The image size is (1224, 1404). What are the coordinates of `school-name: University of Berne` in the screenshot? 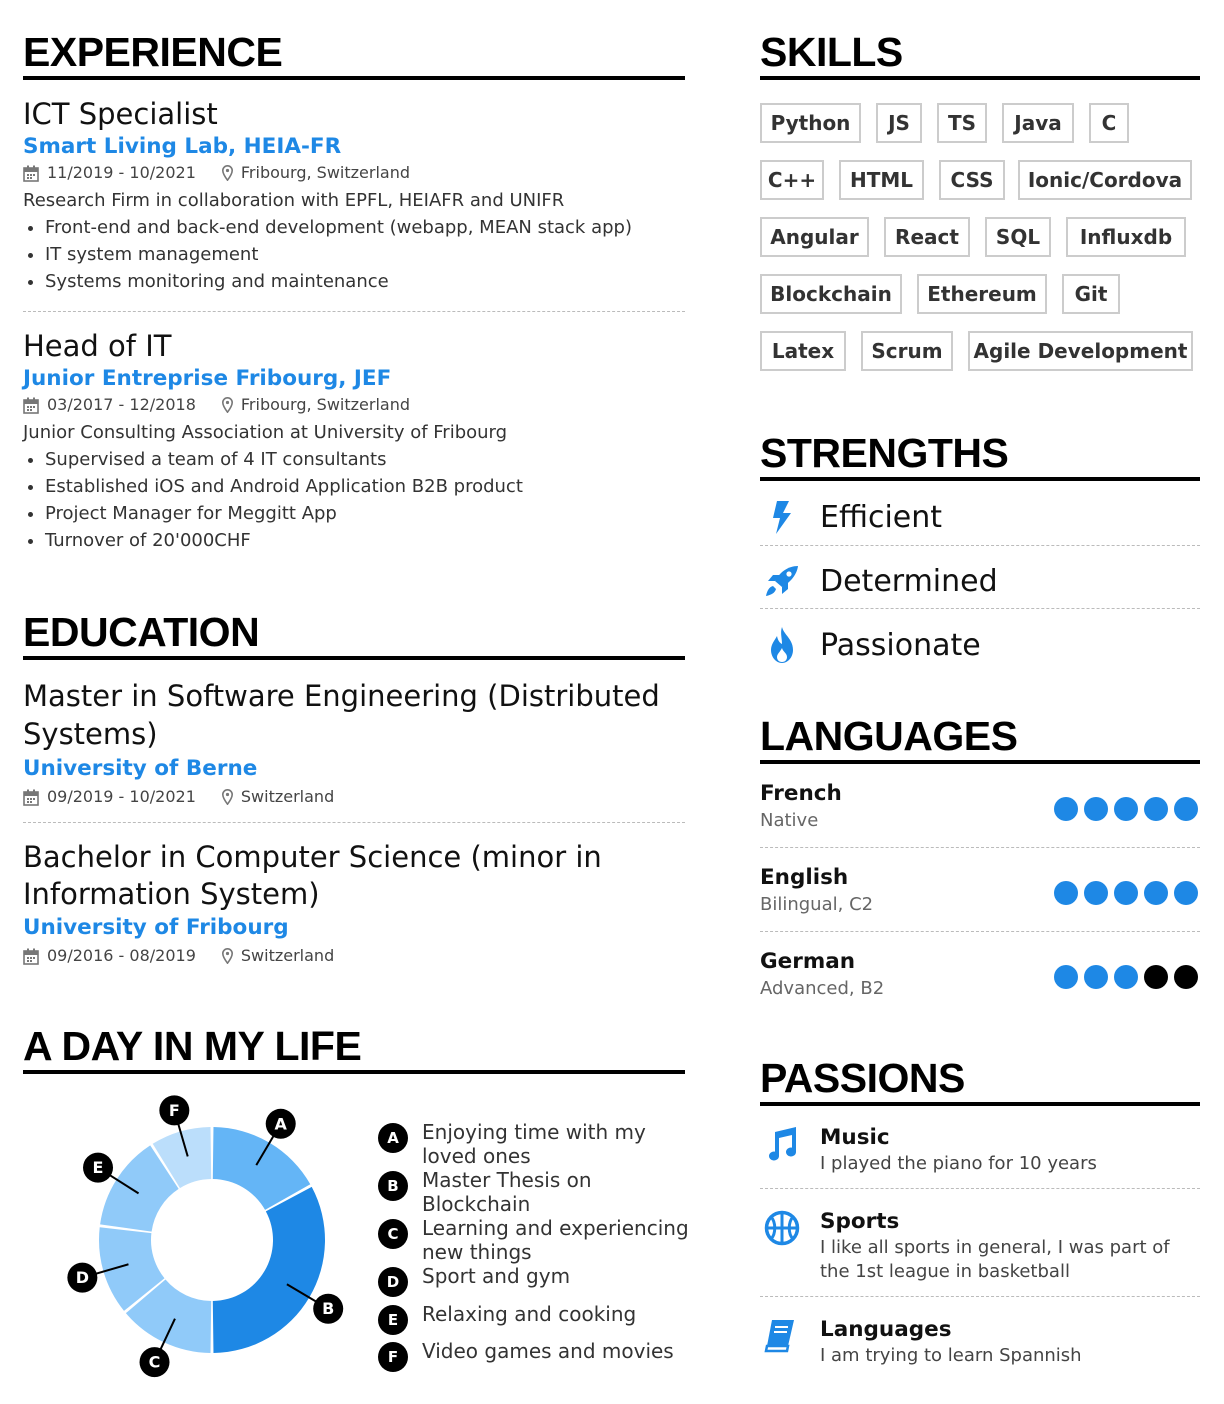 It's located at (354, 769).